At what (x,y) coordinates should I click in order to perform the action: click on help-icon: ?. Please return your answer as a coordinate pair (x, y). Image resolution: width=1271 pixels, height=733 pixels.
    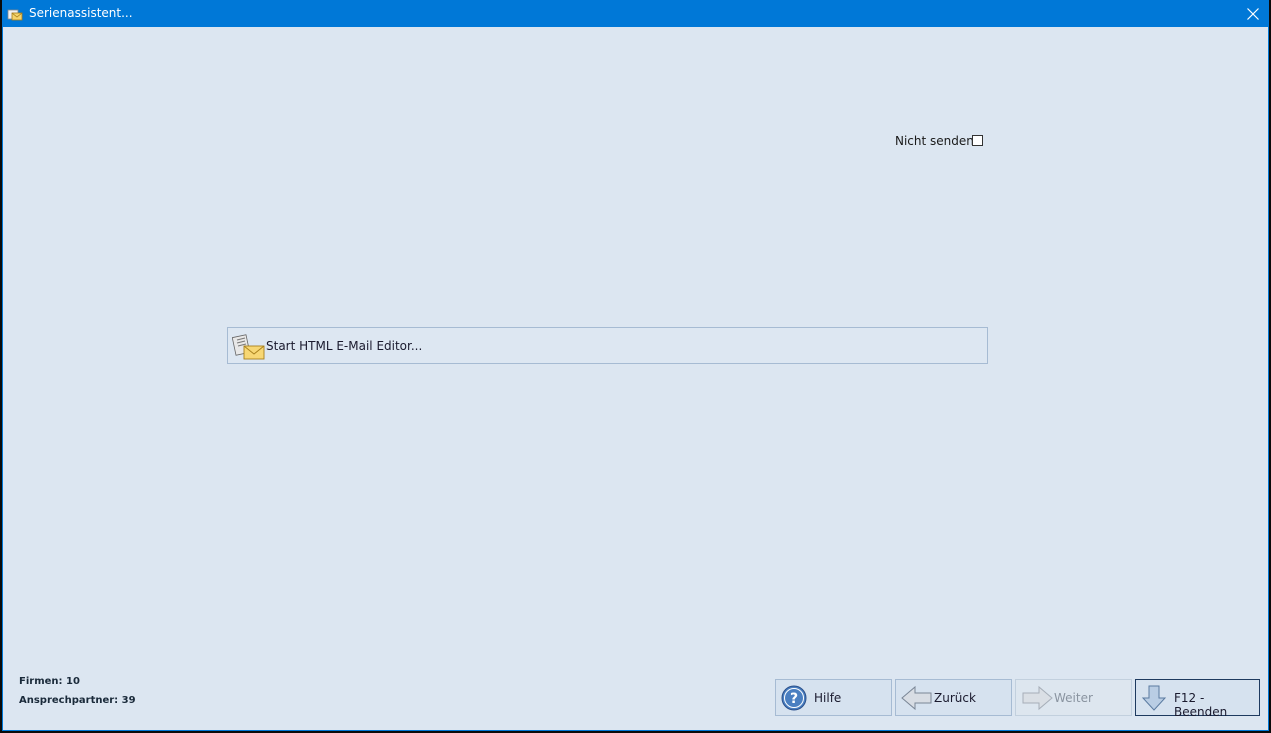
    Looking at the image, I should click on (794, 698).